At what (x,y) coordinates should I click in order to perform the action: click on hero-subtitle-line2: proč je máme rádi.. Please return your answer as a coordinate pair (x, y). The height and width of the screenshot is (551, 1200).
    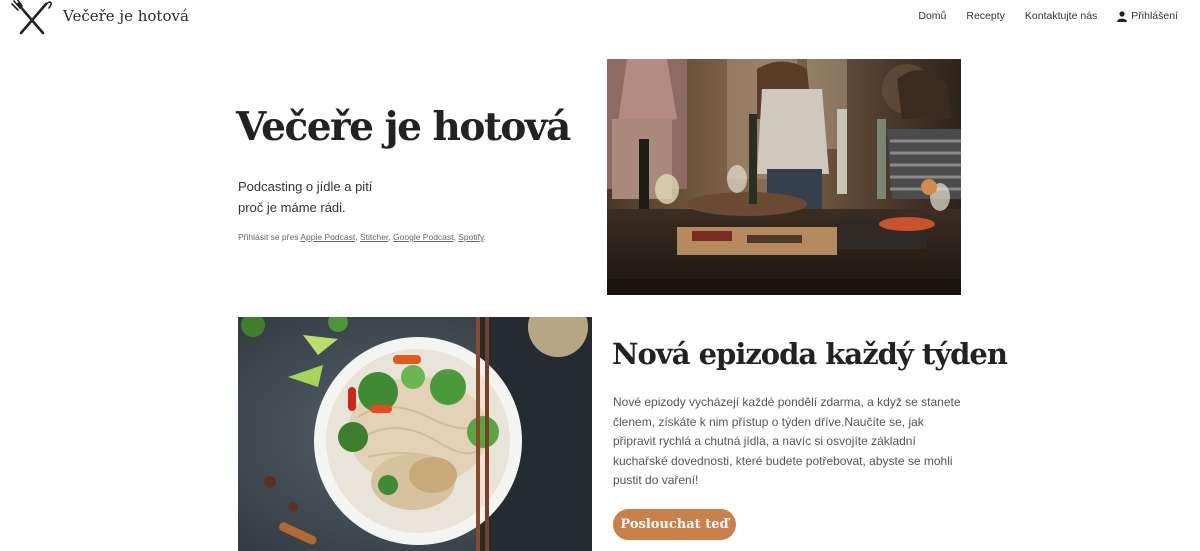
    Looking at the image, I should click on (292, 207).